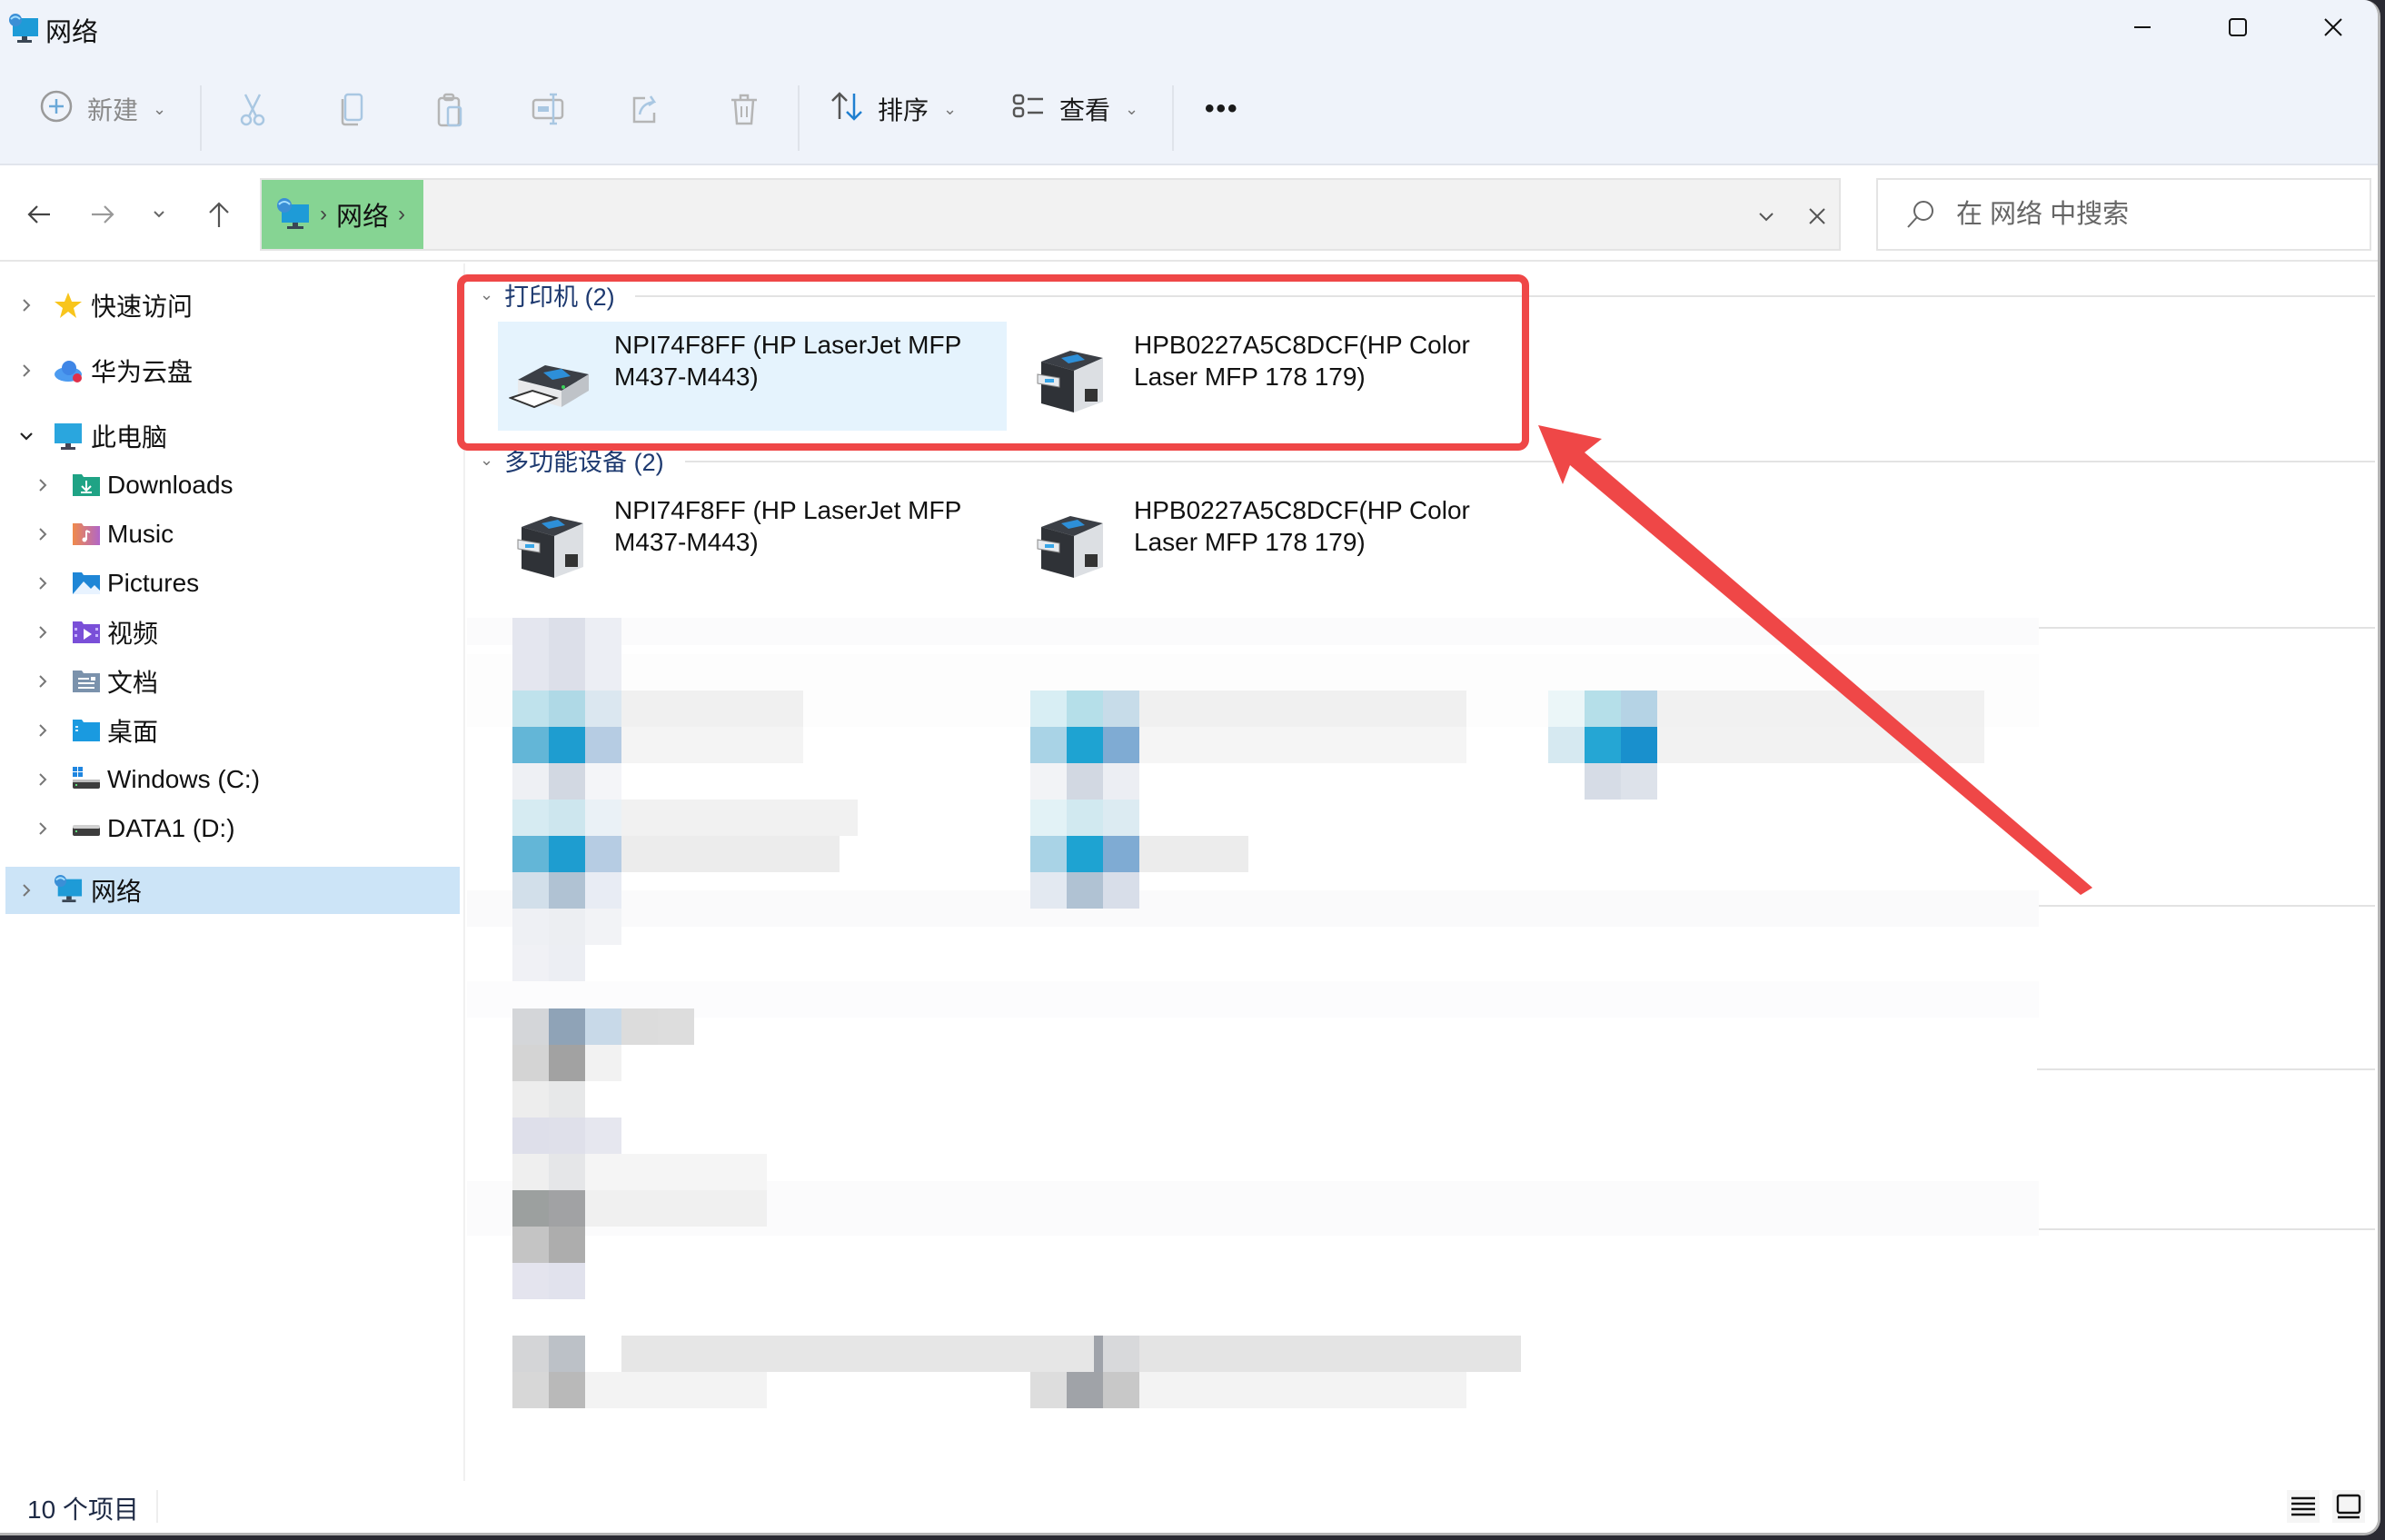 The width and height of the screenshot is (2385, 1540). What do you see at coordinates (232, 305) in the screenshot?
I see `sidebar-item-quick-access: 快速访问` at bounding box center [232, 305].